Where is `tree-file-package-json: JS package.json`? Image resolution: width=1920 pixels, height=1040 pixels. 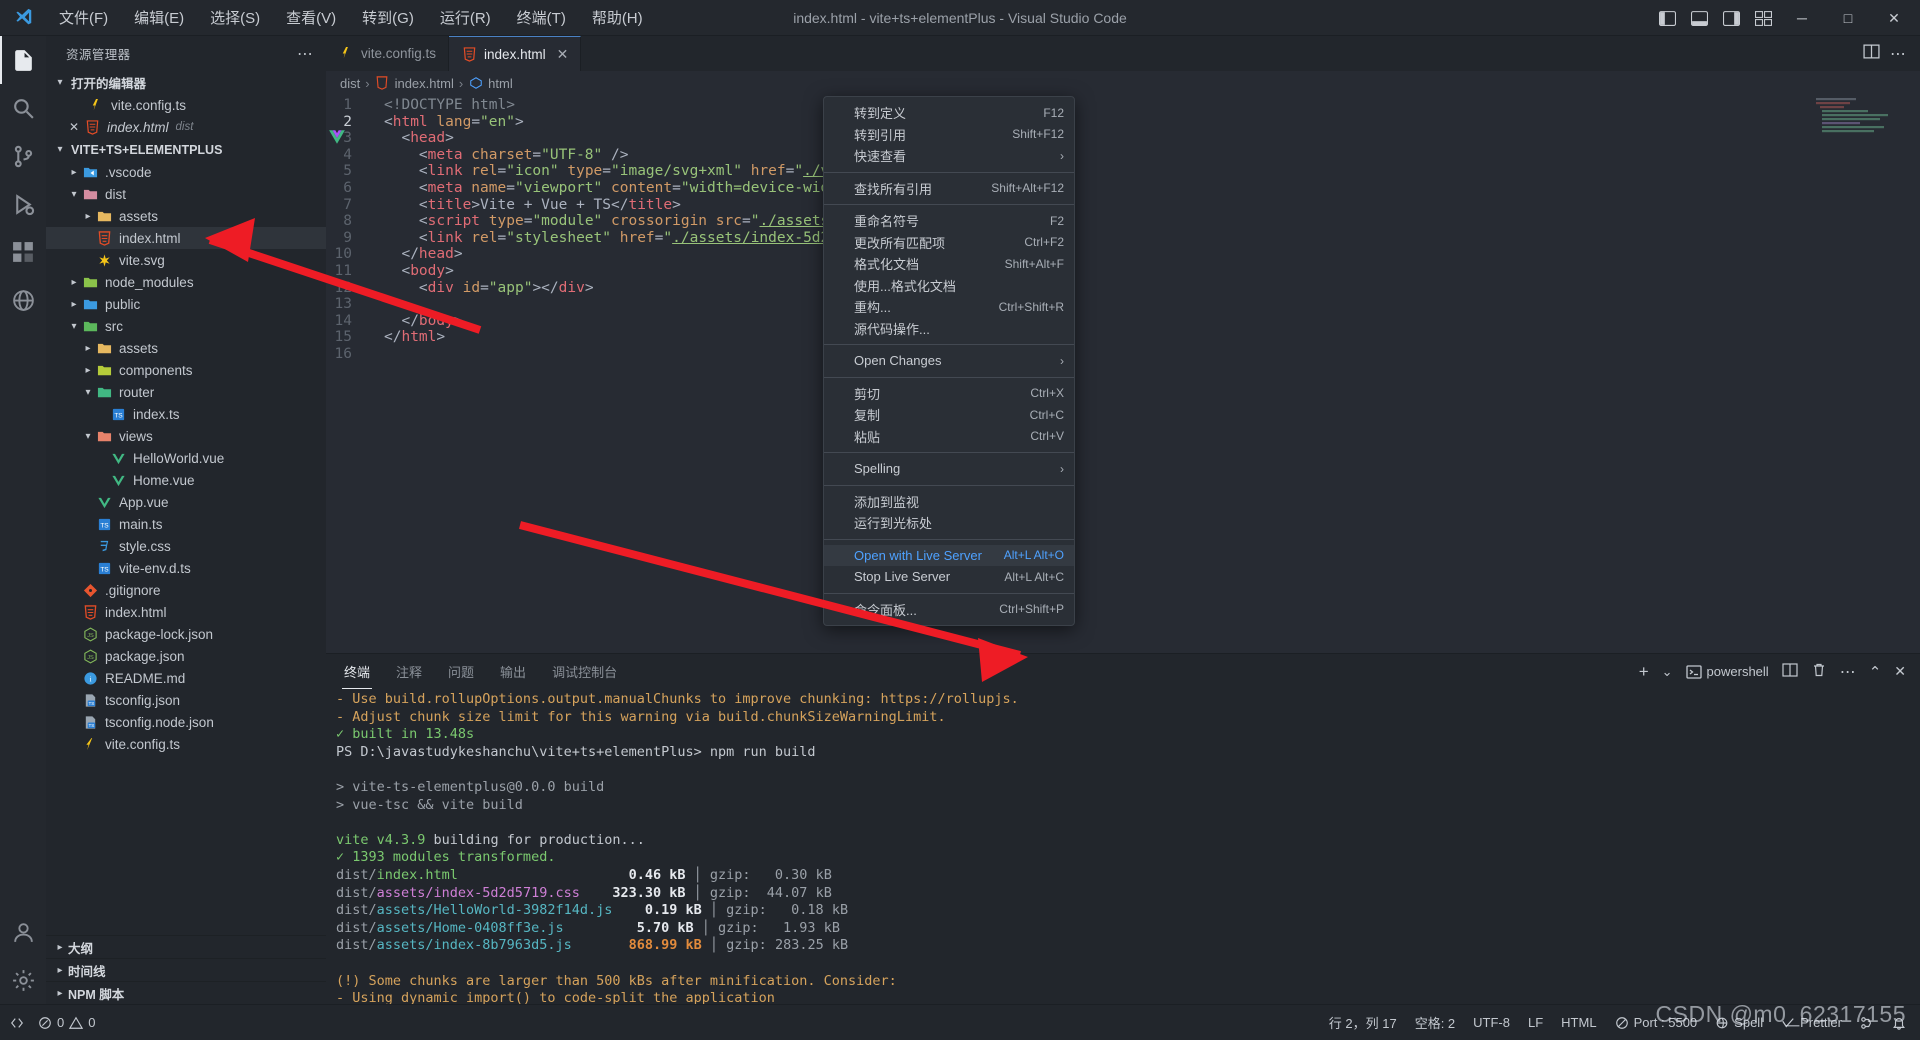 tree-file-package-json: JS package.json is located at coordinates (186, 656).